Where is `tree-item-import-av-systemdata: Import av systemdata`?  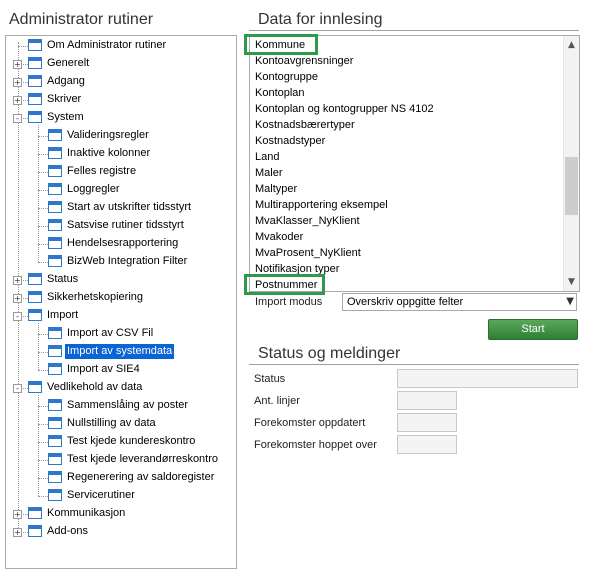 tree-item-import-av-systemdata: Import av systemdata is located at coordinates (121, 352).